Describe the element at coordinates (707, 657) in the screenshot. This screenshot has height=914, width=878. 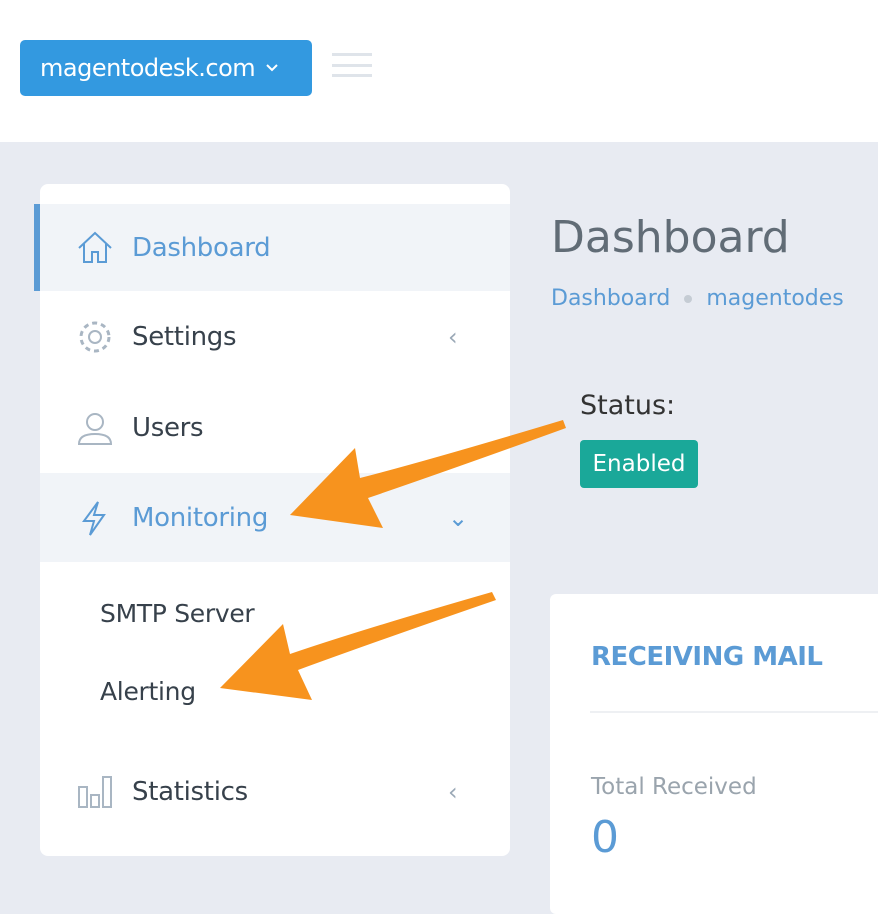
I see `card-title: RECEIVING MAIL` at that location.